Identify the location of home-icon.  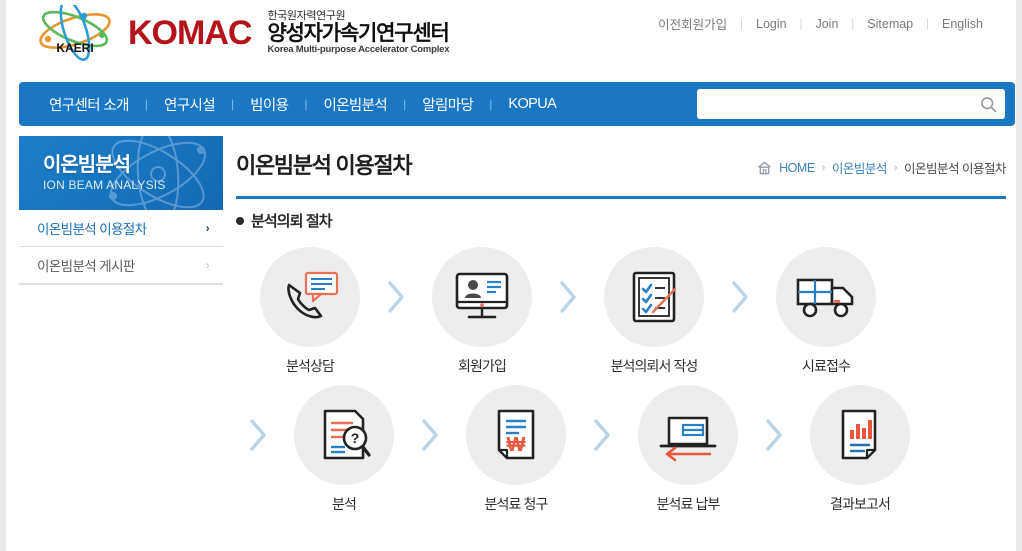
(765, 167).